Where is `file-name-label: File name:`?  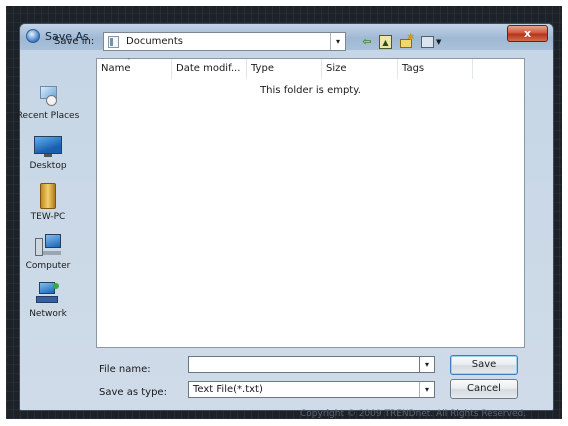
file-name-label: File name: is located at coordinates (125, 369).